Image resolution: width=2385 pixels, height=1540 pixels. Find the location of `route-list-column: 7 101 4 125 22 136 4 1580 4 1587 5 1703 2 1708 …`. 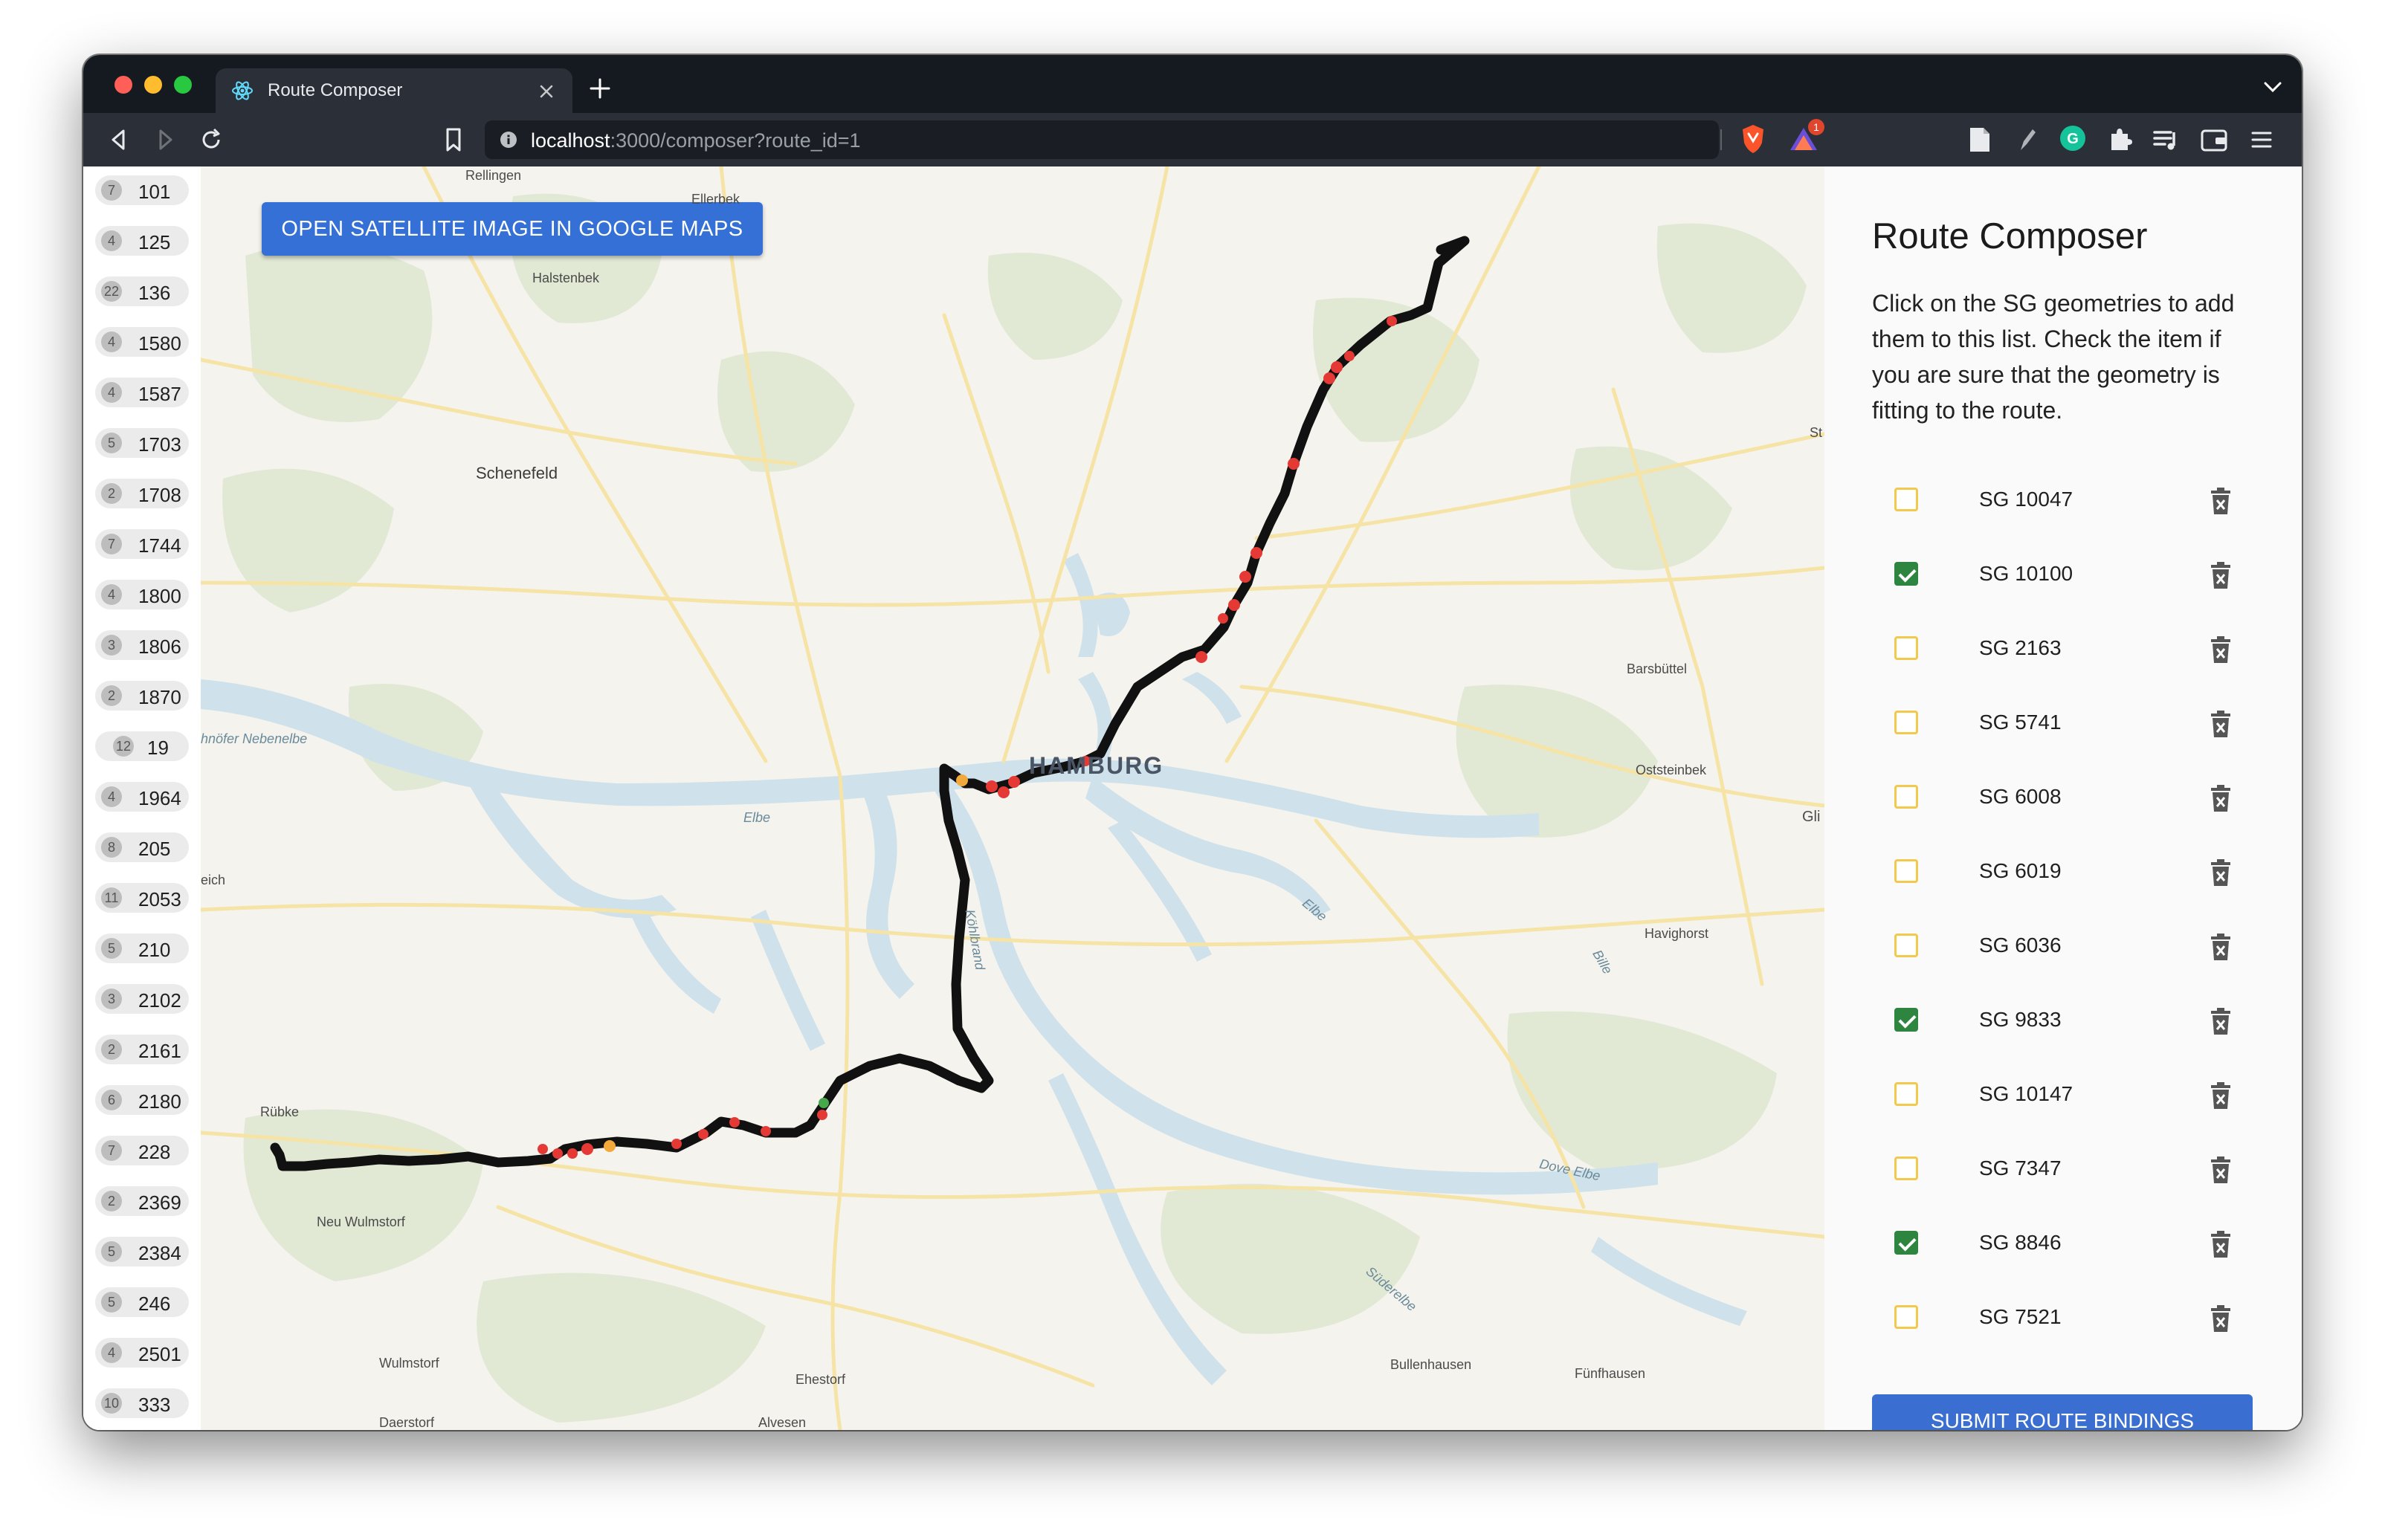

route-list-column: 7 101 4 125 22 136 4 1580 4 1587 5 1703 2 1708 … is located at coordinates (142, 798).